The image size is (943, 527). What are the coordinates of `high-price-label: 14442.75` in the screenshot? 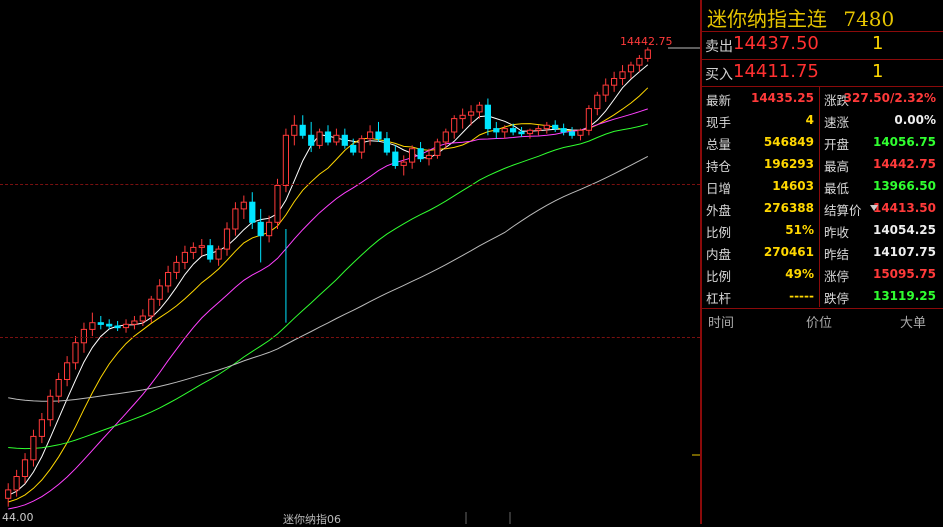 It's located at (646, 41).